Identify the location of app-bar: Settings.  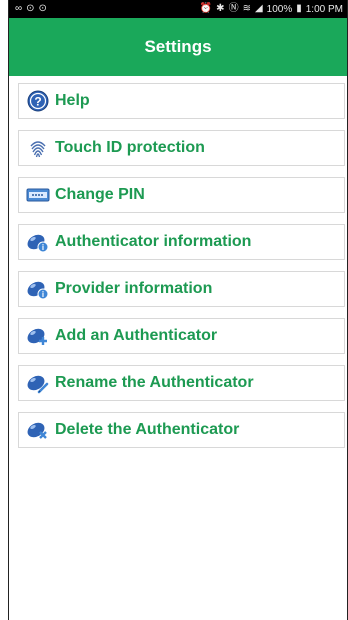
(178, 47).